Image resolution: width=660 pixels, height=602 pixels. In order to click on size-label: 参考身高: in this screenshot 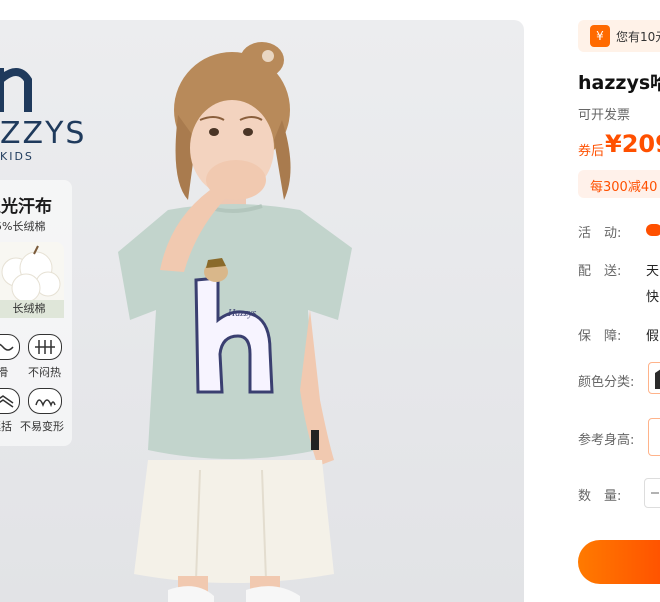, I will do `click(606, 440)`.